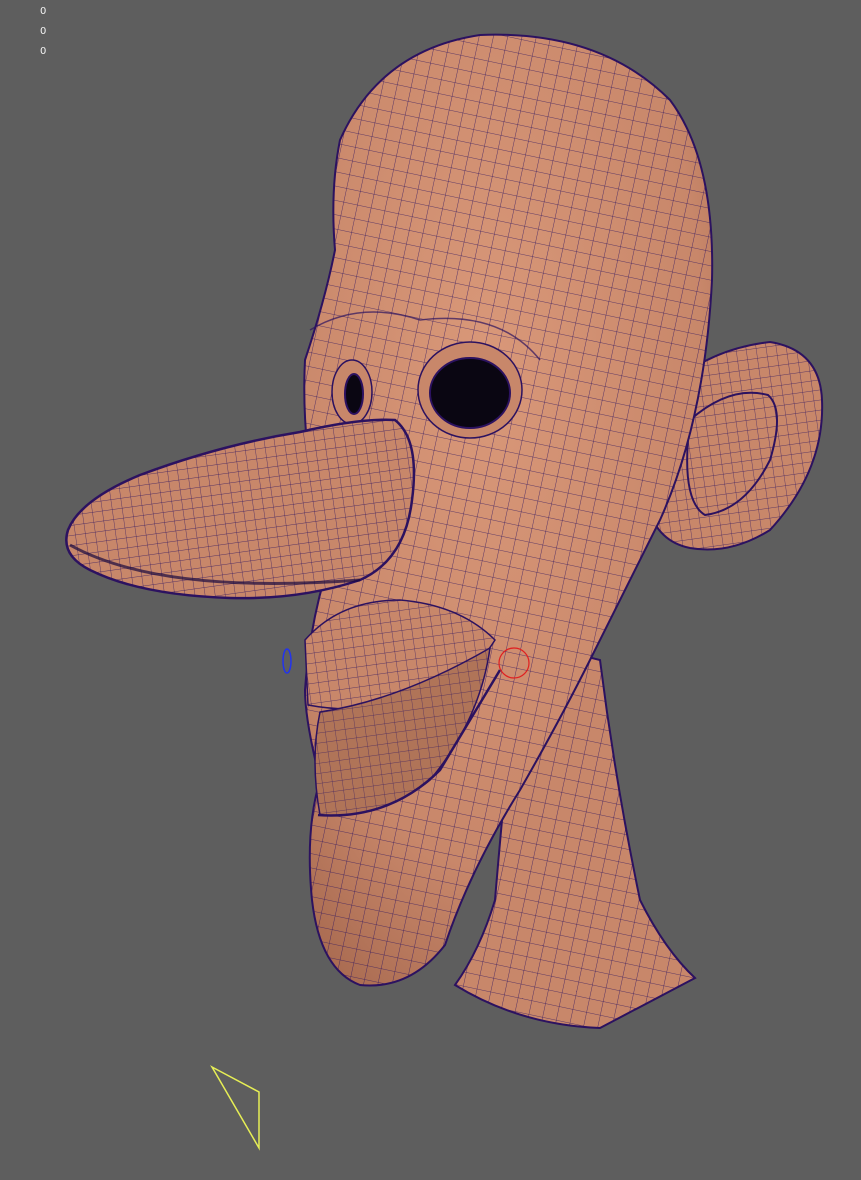 This screenshot has height=1180, width=861. Describe the element at coordinates (287, 661) in the screenshot. I see `pivot-marker-icon` at that location.